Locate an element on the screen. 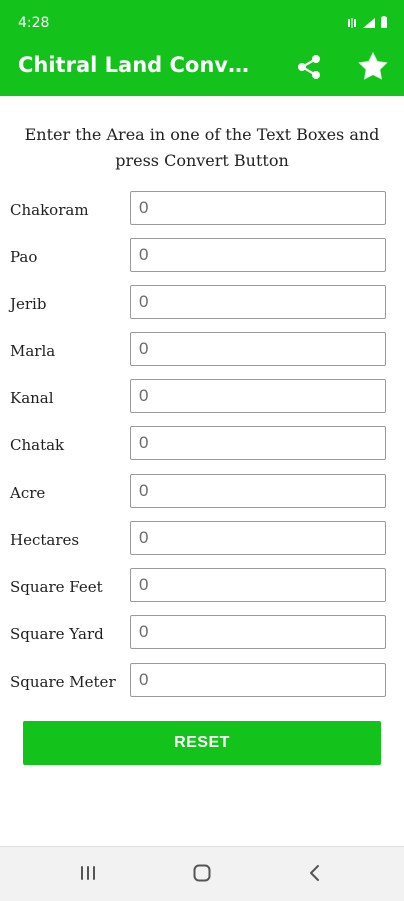 The image size is (404, 901). acre-input is located at coordinates (258, 491).